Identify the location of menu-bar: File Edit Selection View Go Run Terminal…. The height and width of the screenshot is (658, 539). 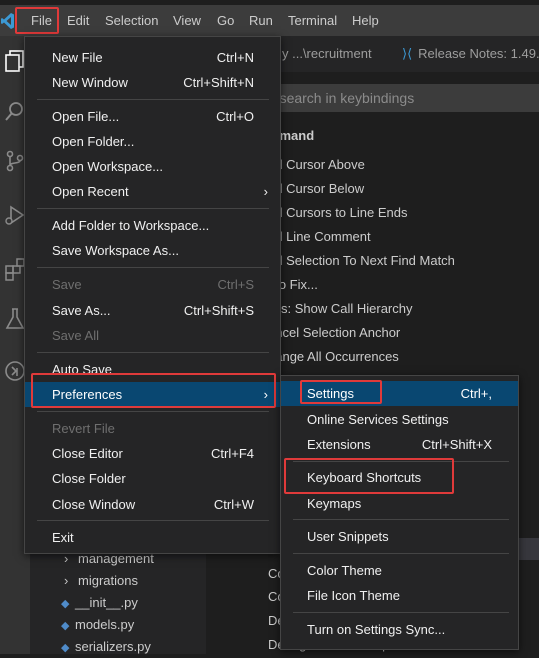
(269, 20).